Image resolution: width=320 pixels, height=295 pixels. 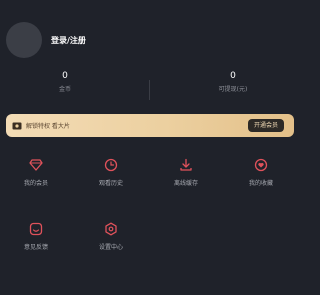 I want to click on balance-stat: 0 可提现(元), so click(x=233, y=81).